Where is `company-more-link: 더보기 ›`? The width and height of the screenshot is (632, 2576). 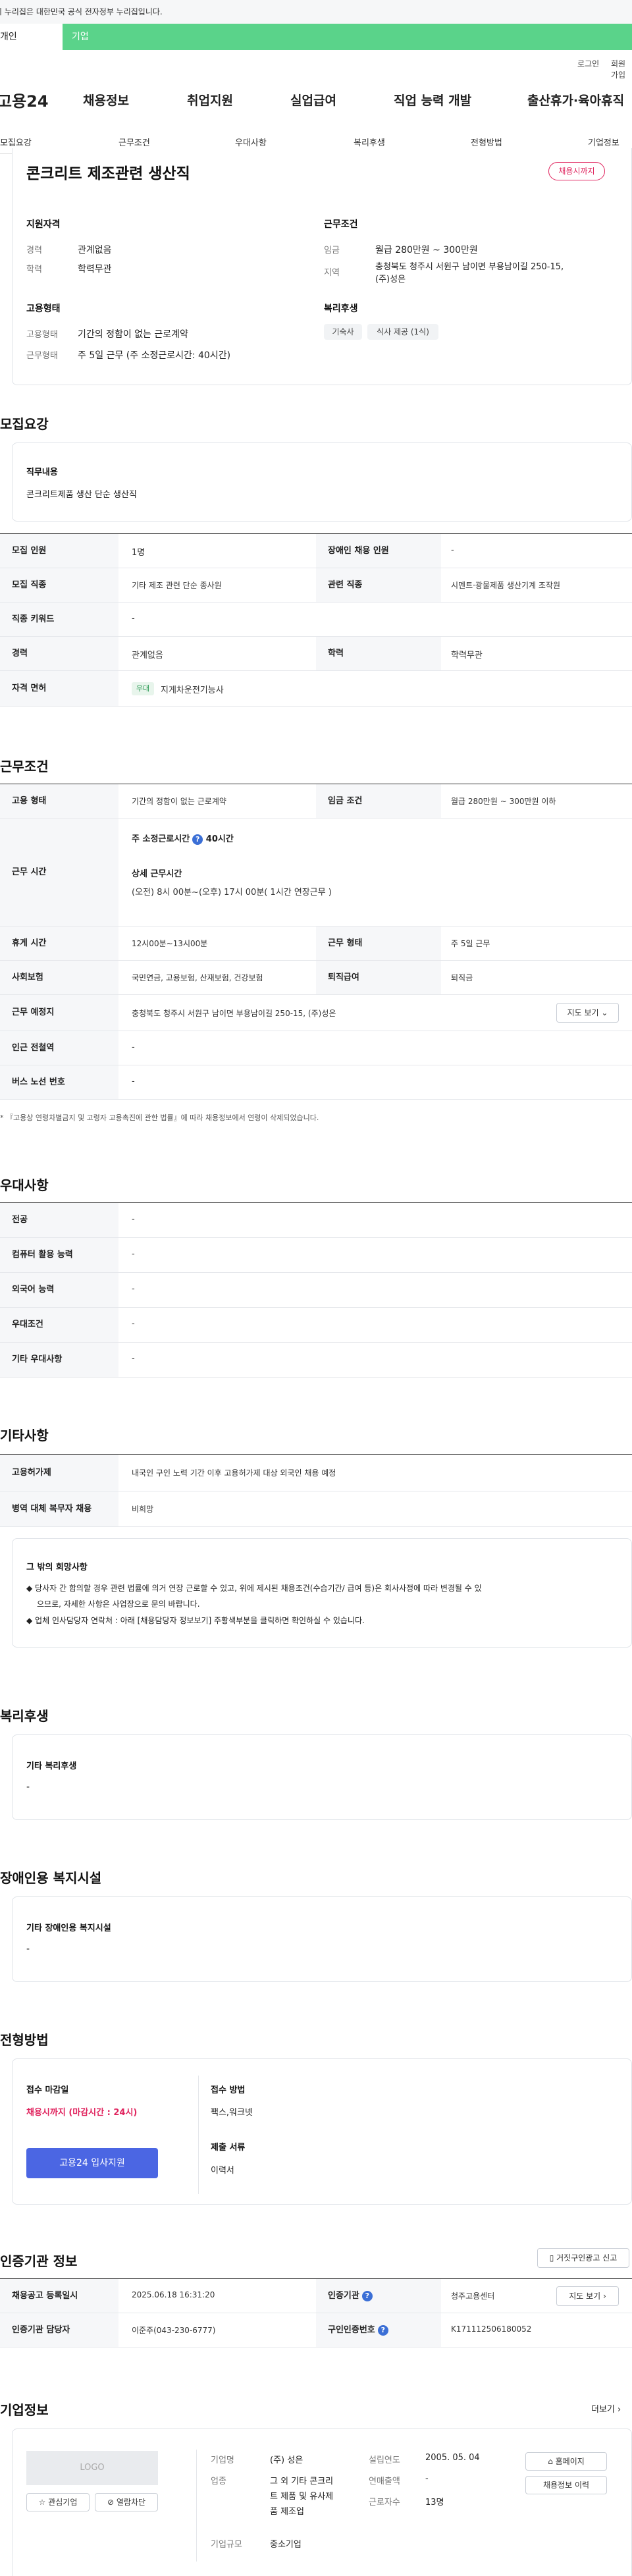 company-more-link: 더보기 › is located at coordinates (606, 2408).